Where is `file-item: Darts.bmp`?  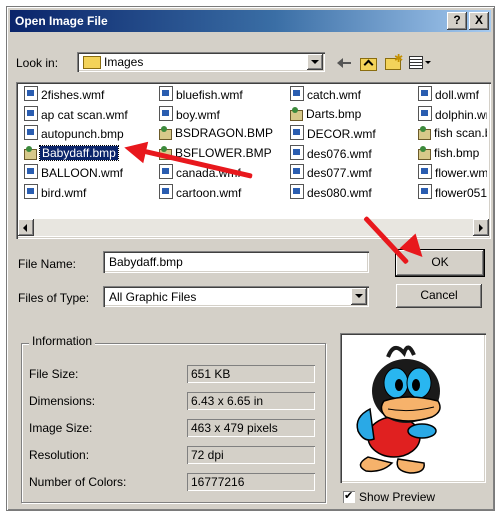 file-item: Darts.bmp is located at coordinates (325, 114).